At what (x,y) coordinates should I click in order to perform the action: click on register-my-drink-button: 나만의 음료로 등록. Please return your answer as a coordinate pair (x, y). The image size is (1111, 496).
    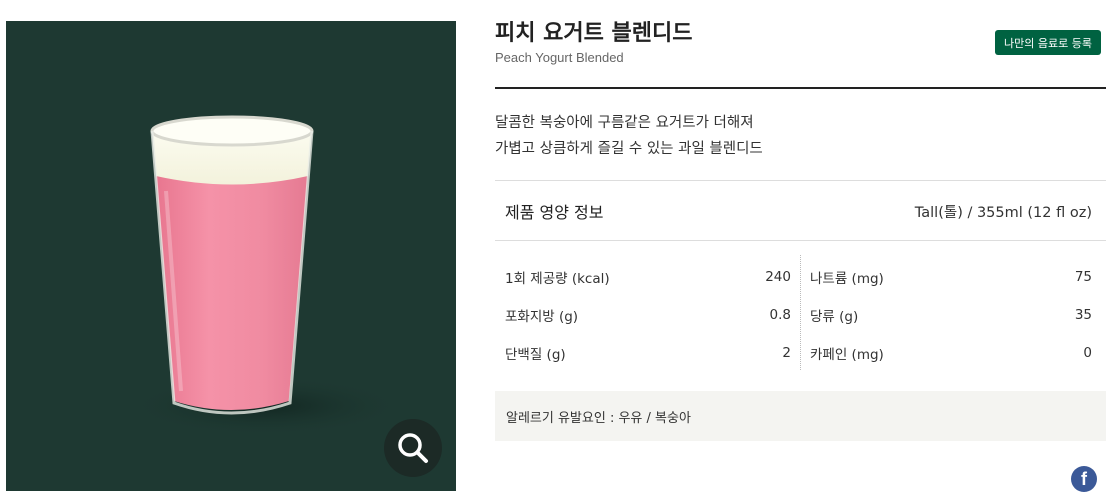
    Looking at the image, I should click on (1048, 42).